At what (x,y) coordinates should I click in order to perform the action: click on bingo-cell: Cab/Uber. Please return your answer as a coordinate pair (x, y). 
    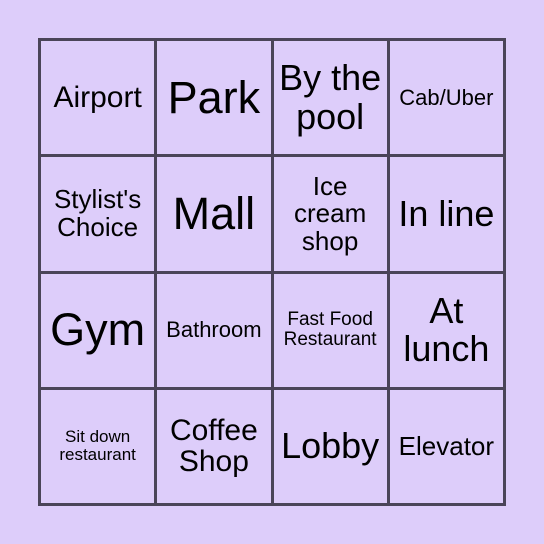
    Looking at the image, I should click on (446, 98).